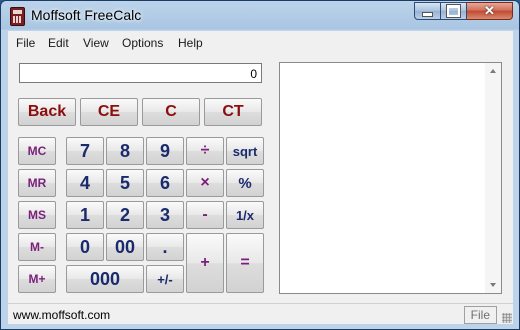  What do you see at coordinates (165, 151) in the screenshot?
I see `digit-9-button: 9` at bounding box center [165, 151].